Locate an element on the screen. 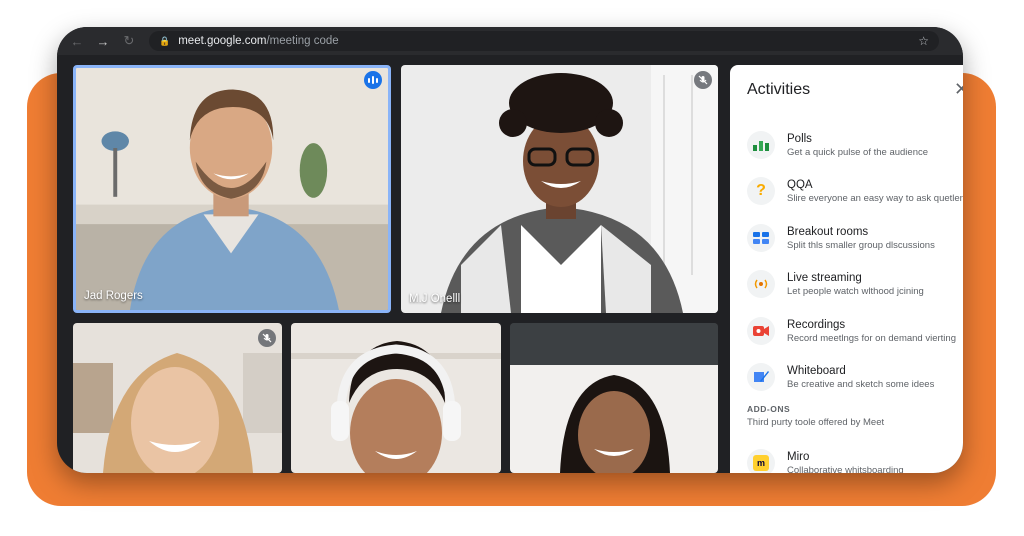 The width and height of the screenshot is (1024, 536). activity-description: Let people watch wlthood jcining is located at coordinates (855, 291).